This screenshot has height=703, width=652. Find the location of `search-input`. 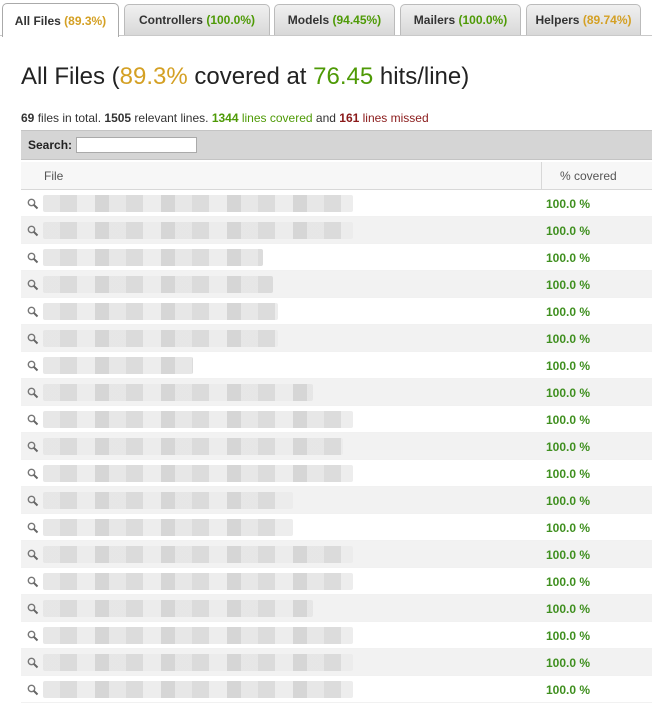

search-input is located at coordinates (137, 145).